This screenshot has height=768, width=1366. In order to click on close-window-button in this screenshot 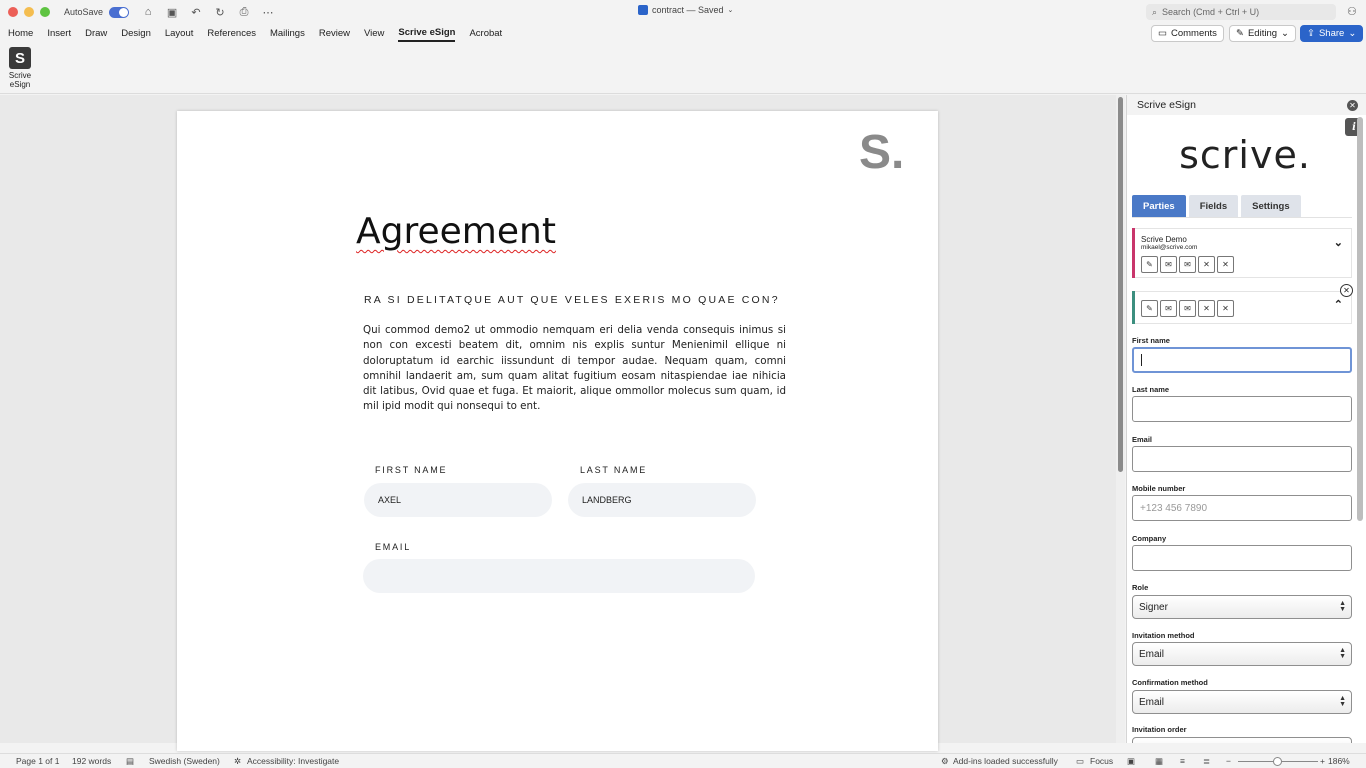, I will do `click(13, 12)`.